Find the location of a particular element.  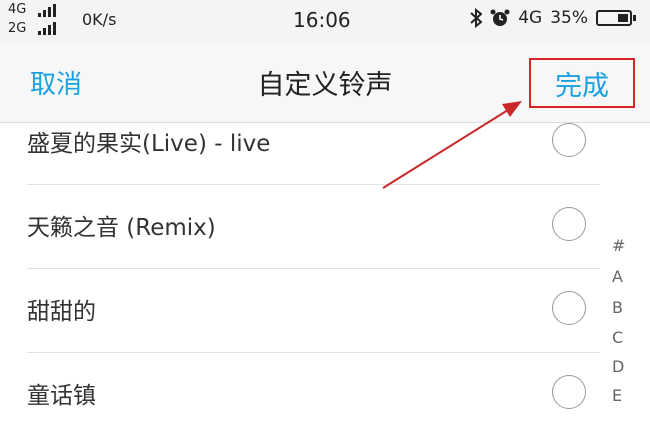

alarm-icon is located at coordinates (500, 17).